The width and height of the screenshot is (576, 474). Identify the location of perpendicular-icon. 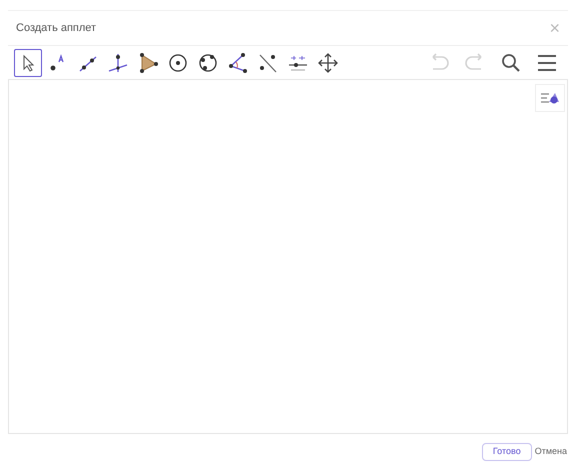
(118, 63).